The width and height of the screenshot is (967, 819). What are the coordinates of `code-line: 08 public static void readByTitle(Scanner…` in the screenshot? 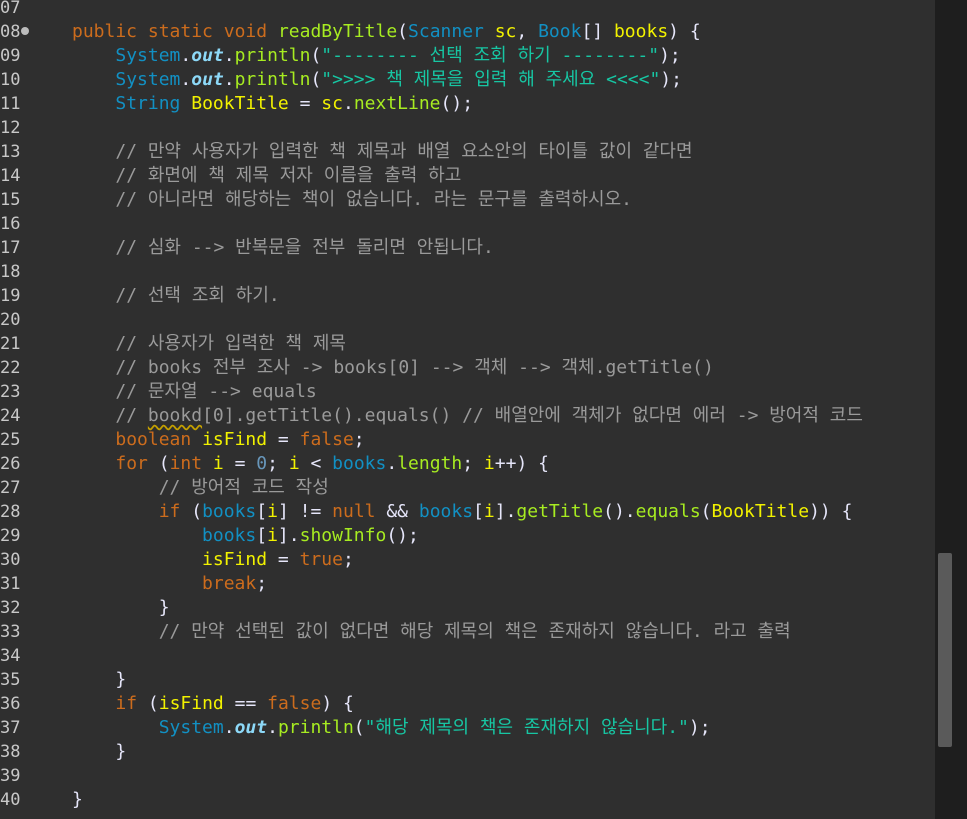 It's located at (467, 32).